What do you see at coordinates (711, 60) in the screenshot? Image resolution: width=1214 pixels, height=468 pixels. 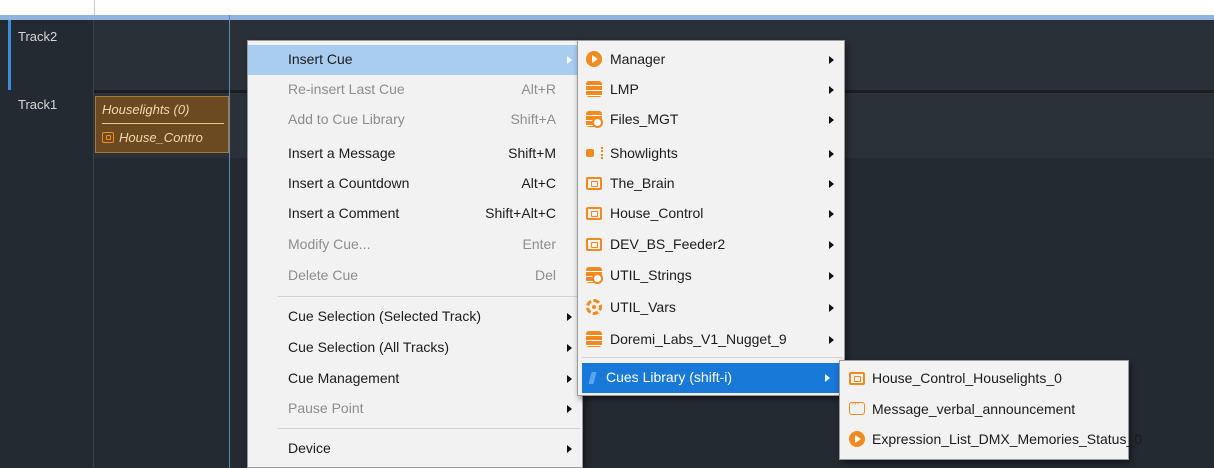 I see `submenu-item-manager: Manager` at bounding box center [711, 60].